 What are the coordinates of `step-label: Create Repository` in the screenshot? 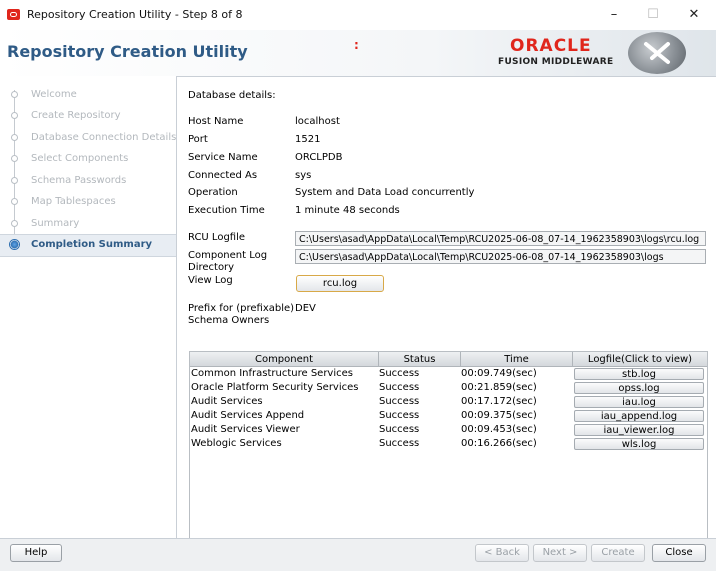 It's located at (76, 115).